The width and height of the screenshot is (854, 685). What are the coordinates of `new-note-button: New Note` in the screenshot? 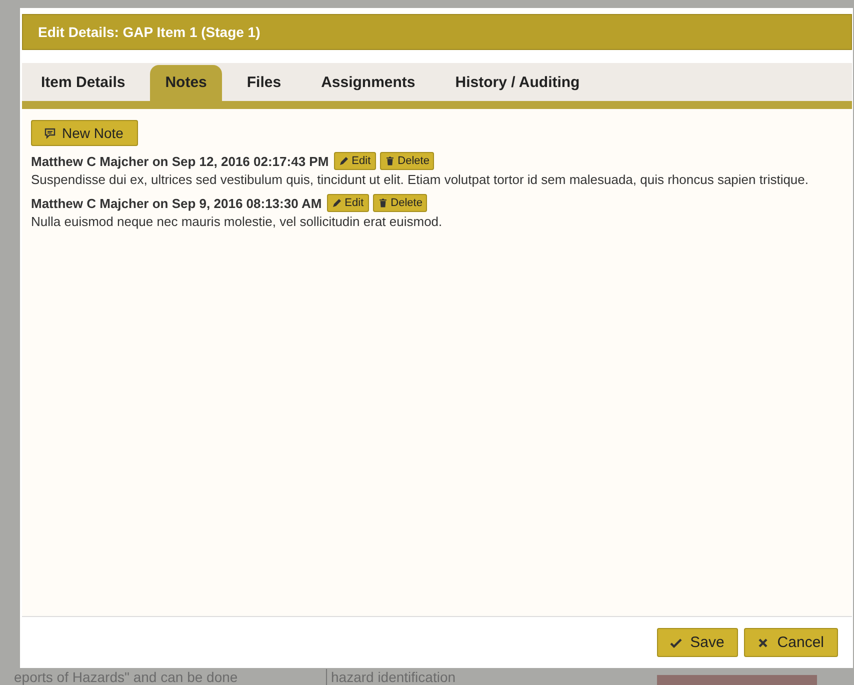 It's located at (84, 133).